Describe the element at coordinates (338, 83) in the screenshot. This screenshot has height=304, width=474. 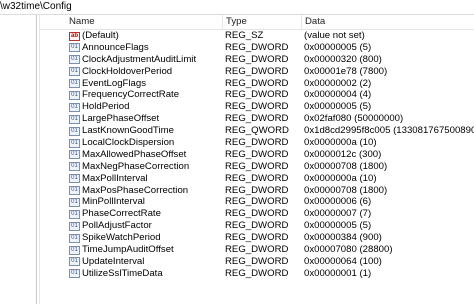
I see `value-data: 0x00000002 (2)` at that location.